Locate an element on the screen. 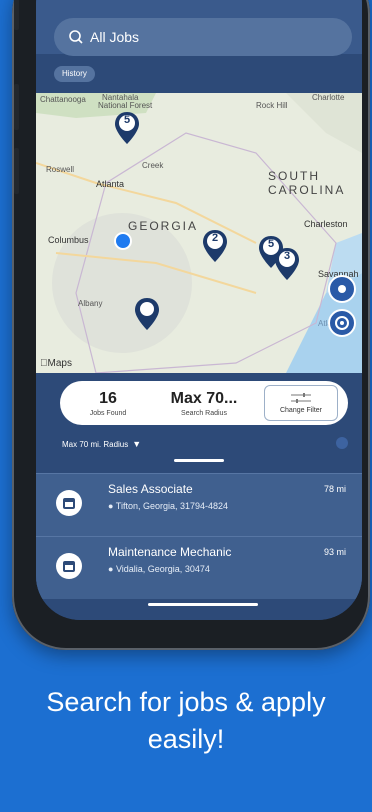 The width and height of the screenshot is (372, 812). map-label-columbus: Columbus is located at coordinates (68, 240).